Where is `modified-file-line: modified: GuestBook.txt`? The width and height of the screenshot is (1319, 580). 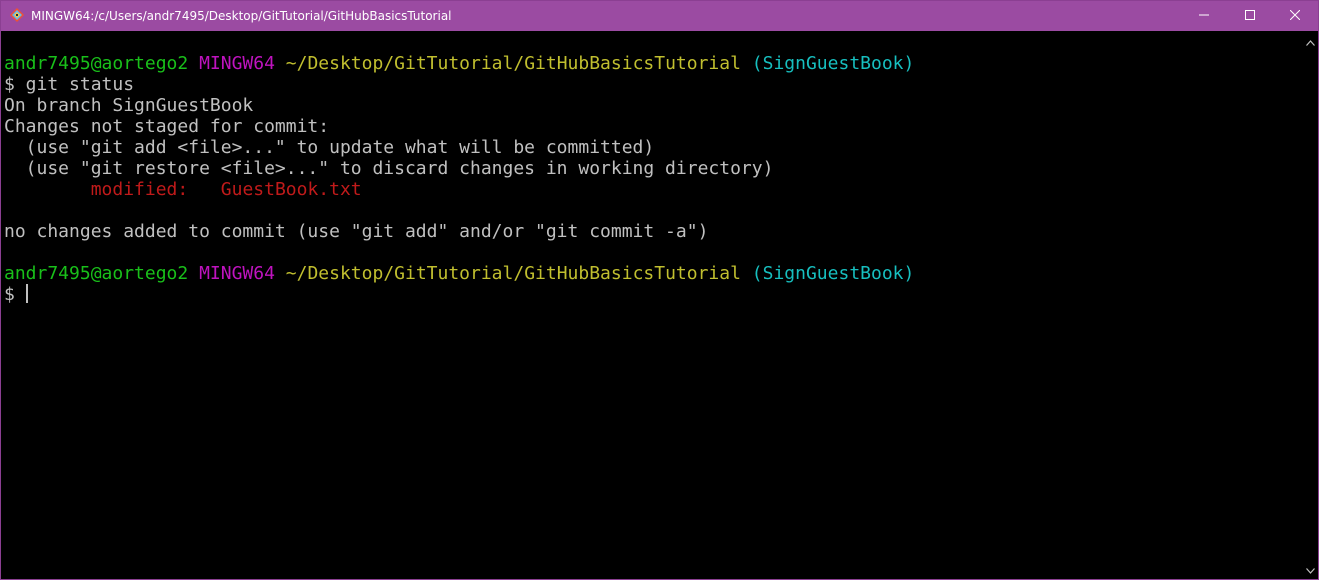 modified-file-line: modified: GuestBook.txt is located at coordinates (183, 189).